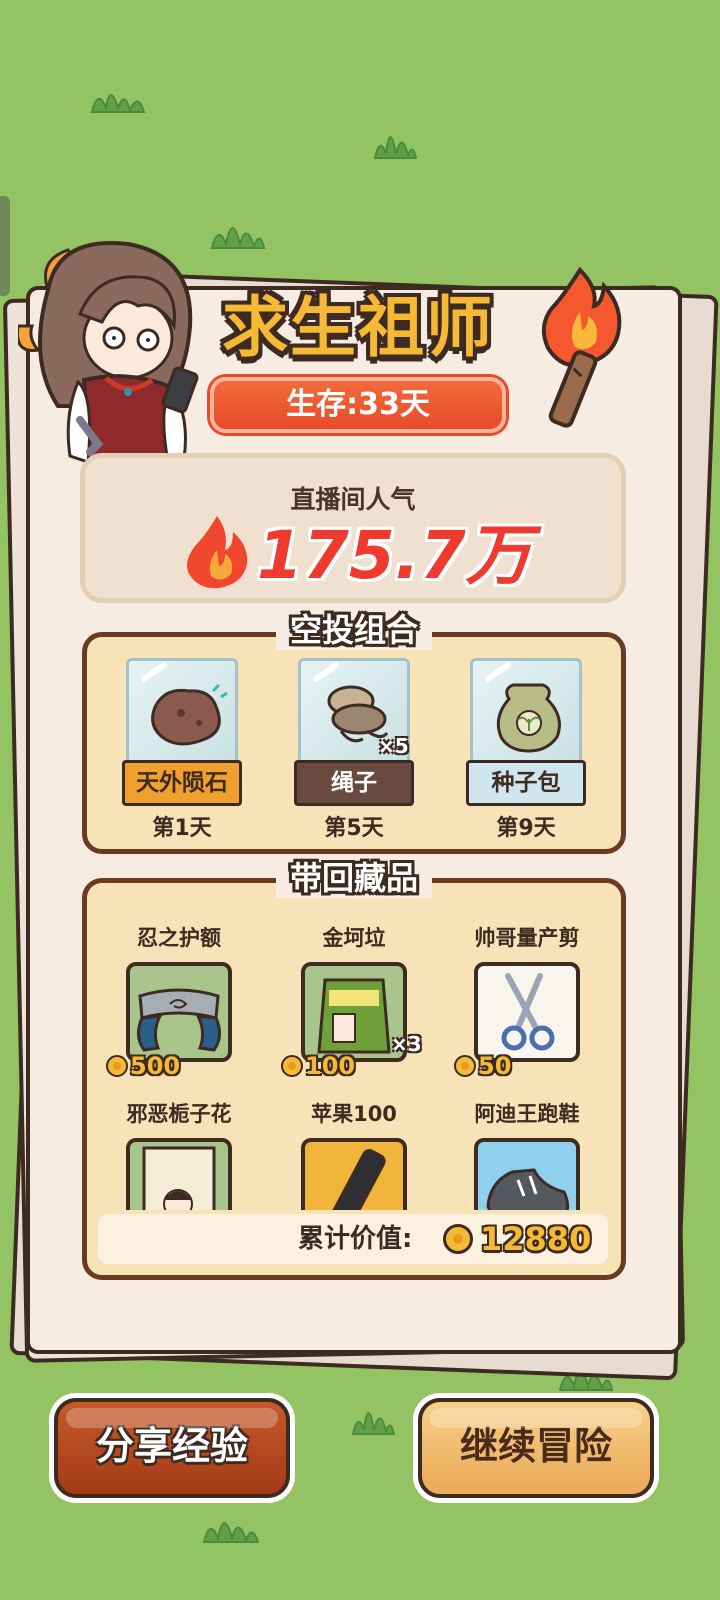  What do you see at coordinates (179, 1178) in the screenshot?
I see `book-icon` at bounding box center [179, 1178].